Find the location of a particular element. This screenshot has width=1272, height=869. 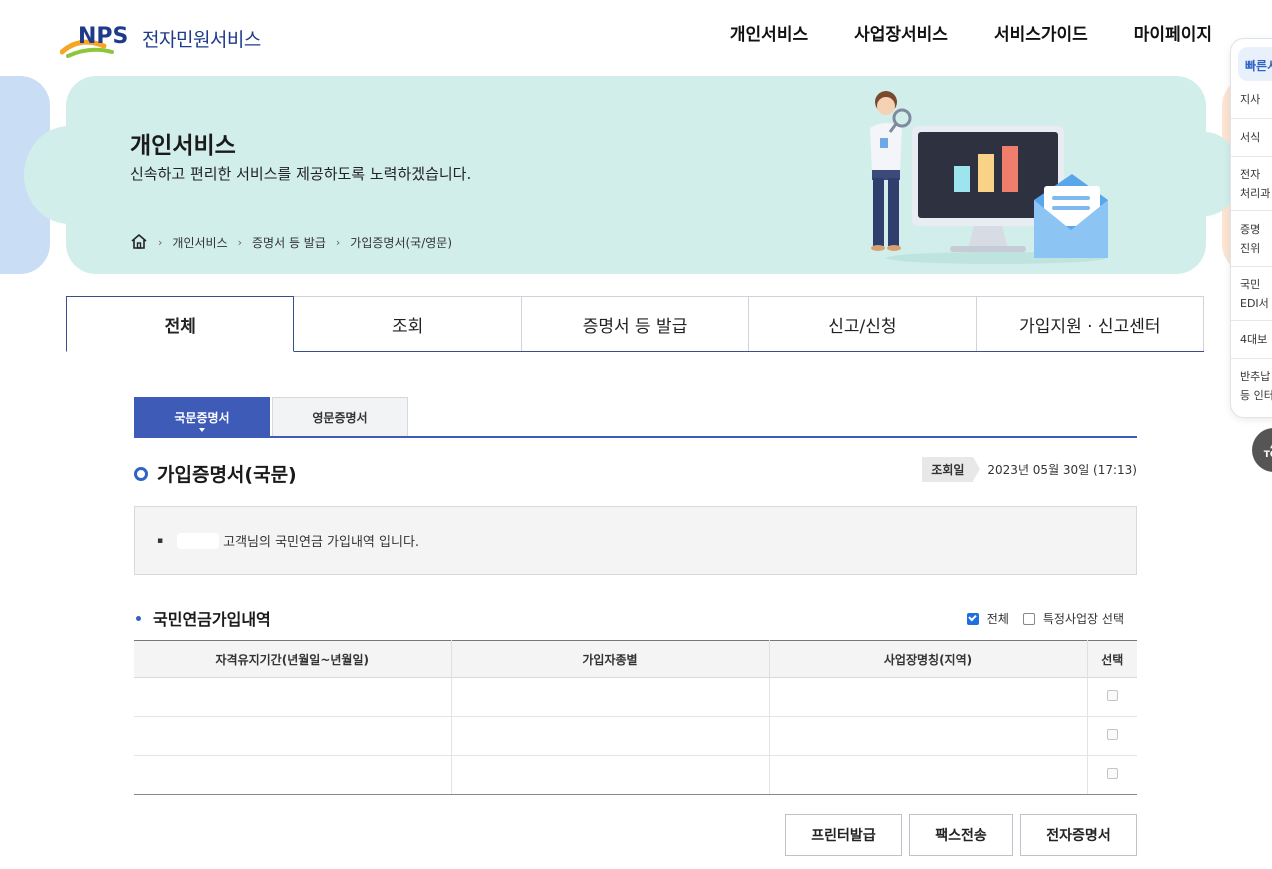

tab-all: 전체 is located at coordinates (180, 324).